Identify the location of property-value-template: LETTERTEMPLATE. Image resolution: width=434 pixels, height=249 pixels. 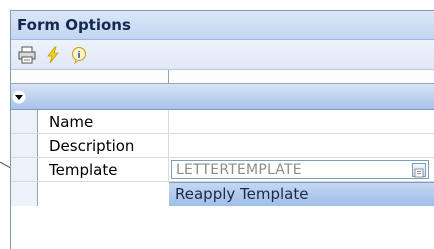
(301, 169).